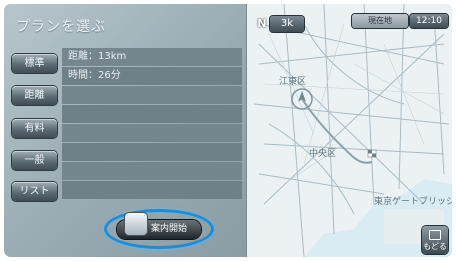 Image resolution: width=456 pixels, height=261 pixels. I want to click on north-indicator: N, so click(262, 24).